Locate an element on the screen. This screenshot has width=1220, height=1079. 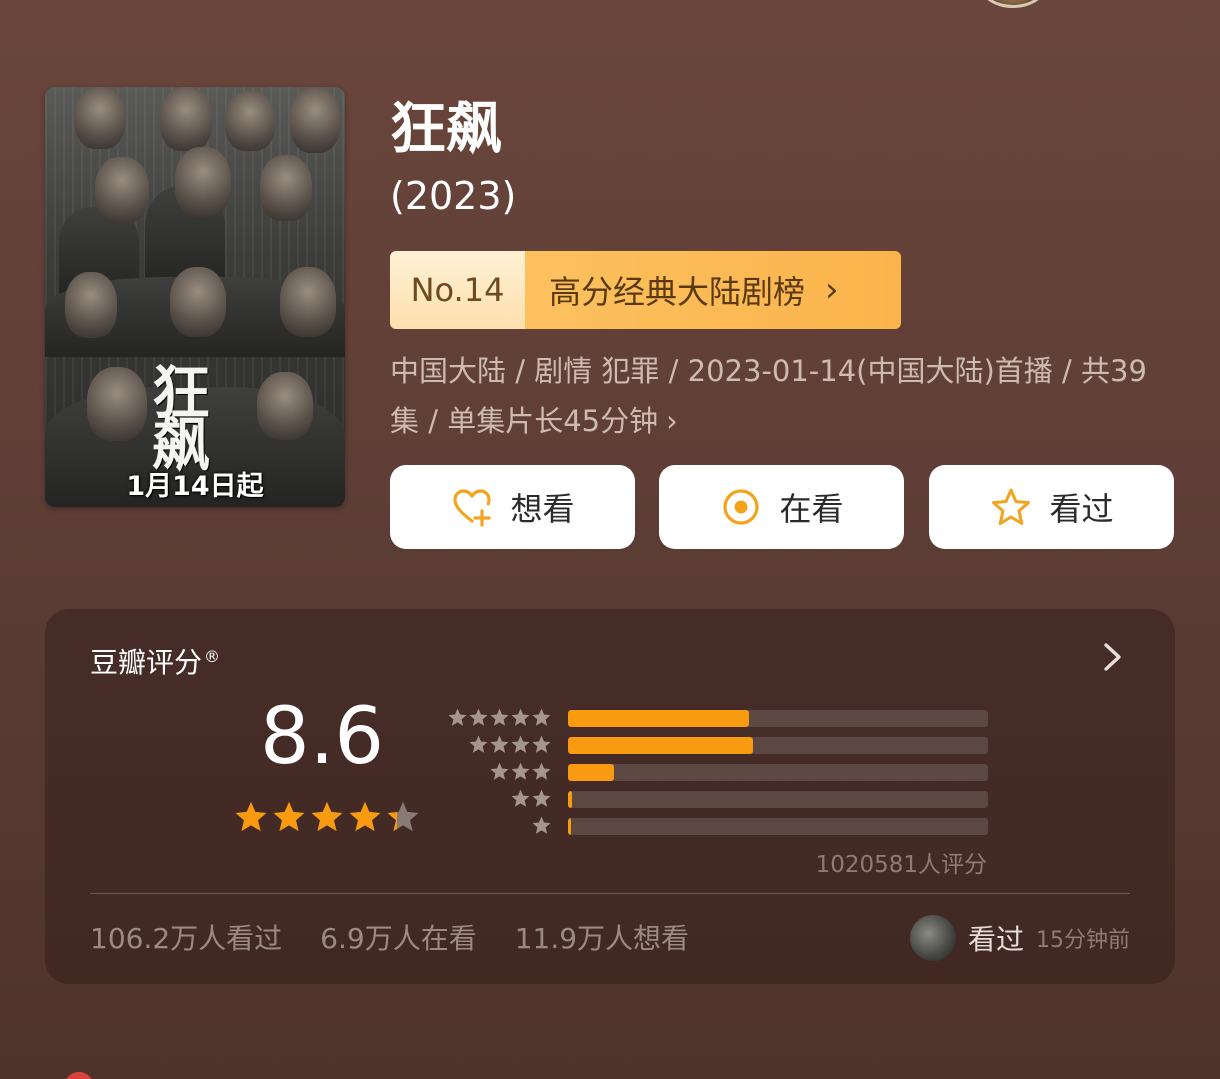
notification-dot is located at coordinates (79, 1075).